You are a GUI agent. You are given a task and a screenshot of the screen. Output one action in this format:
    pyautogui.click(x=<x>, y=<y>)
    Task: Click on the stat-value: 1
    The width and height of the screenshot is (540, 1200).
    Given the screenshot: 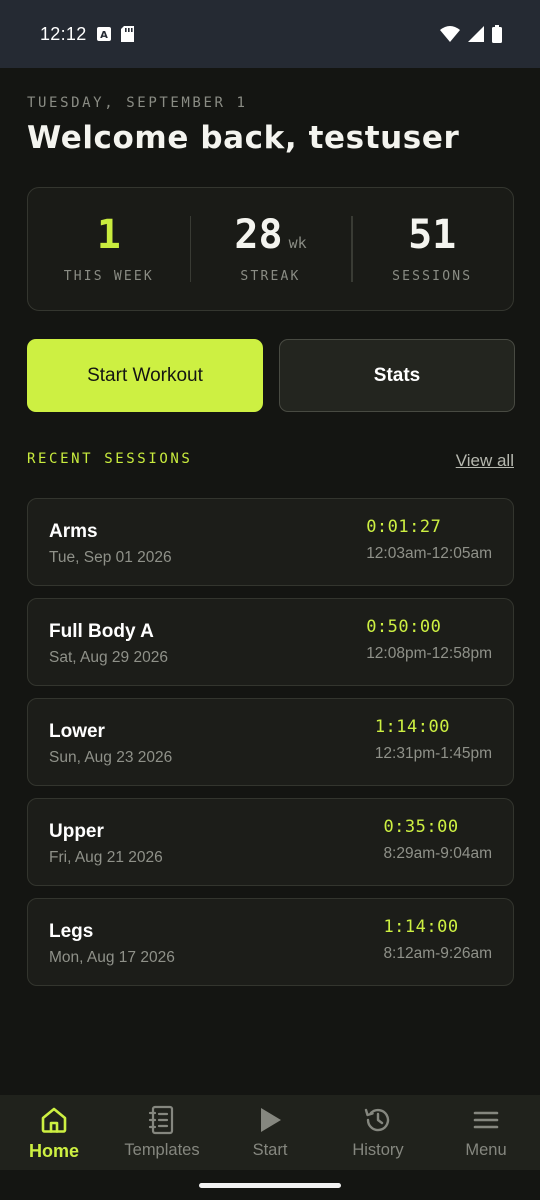 What is the action you would take?
    pyautogui.click(x=108, y=234)
    